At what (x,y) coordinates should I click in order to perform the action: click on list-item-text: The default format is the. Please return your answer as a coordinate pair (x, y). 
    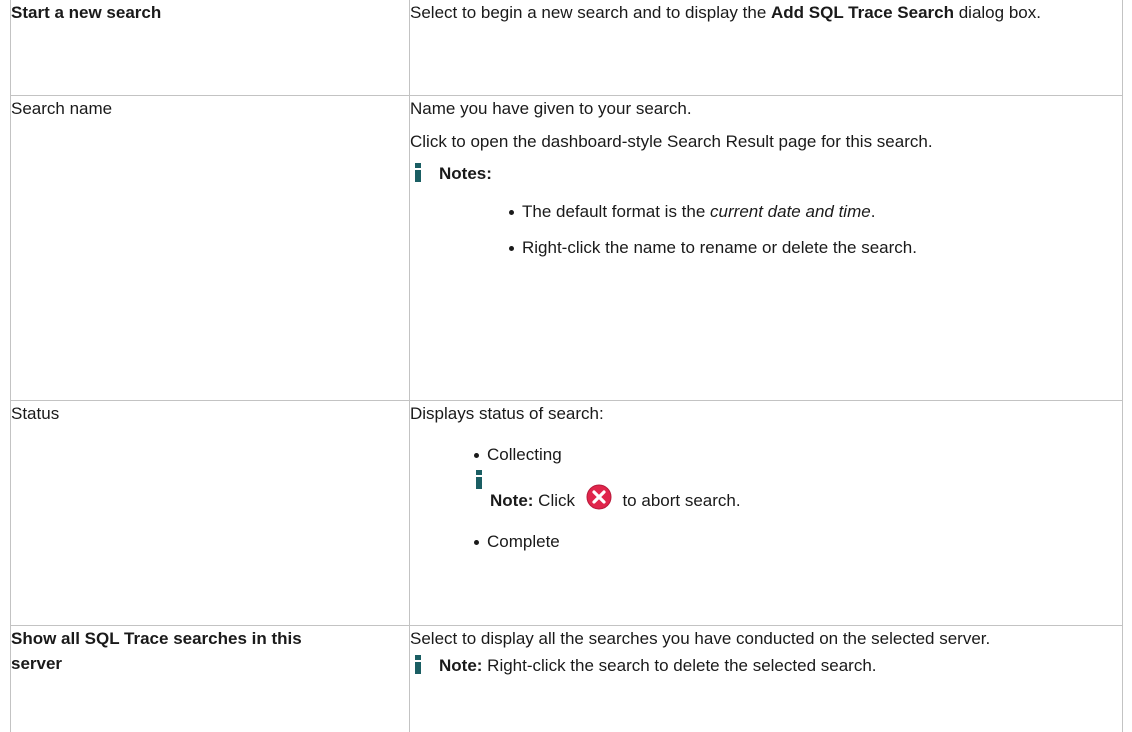
    Looking at the image, I should click on (616, 211).